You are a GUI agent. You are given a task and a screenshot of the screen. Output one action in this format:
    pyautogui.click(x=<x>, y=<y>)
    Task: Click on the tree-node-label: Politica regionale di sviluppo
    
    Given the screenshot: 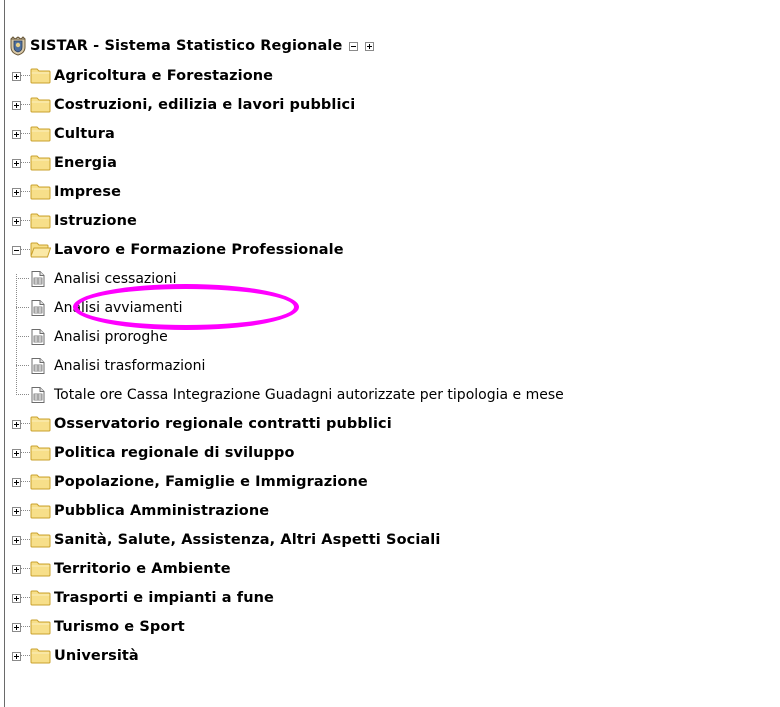 What is the action you would take?
    pyautogui.click(x=174, y=453)
    